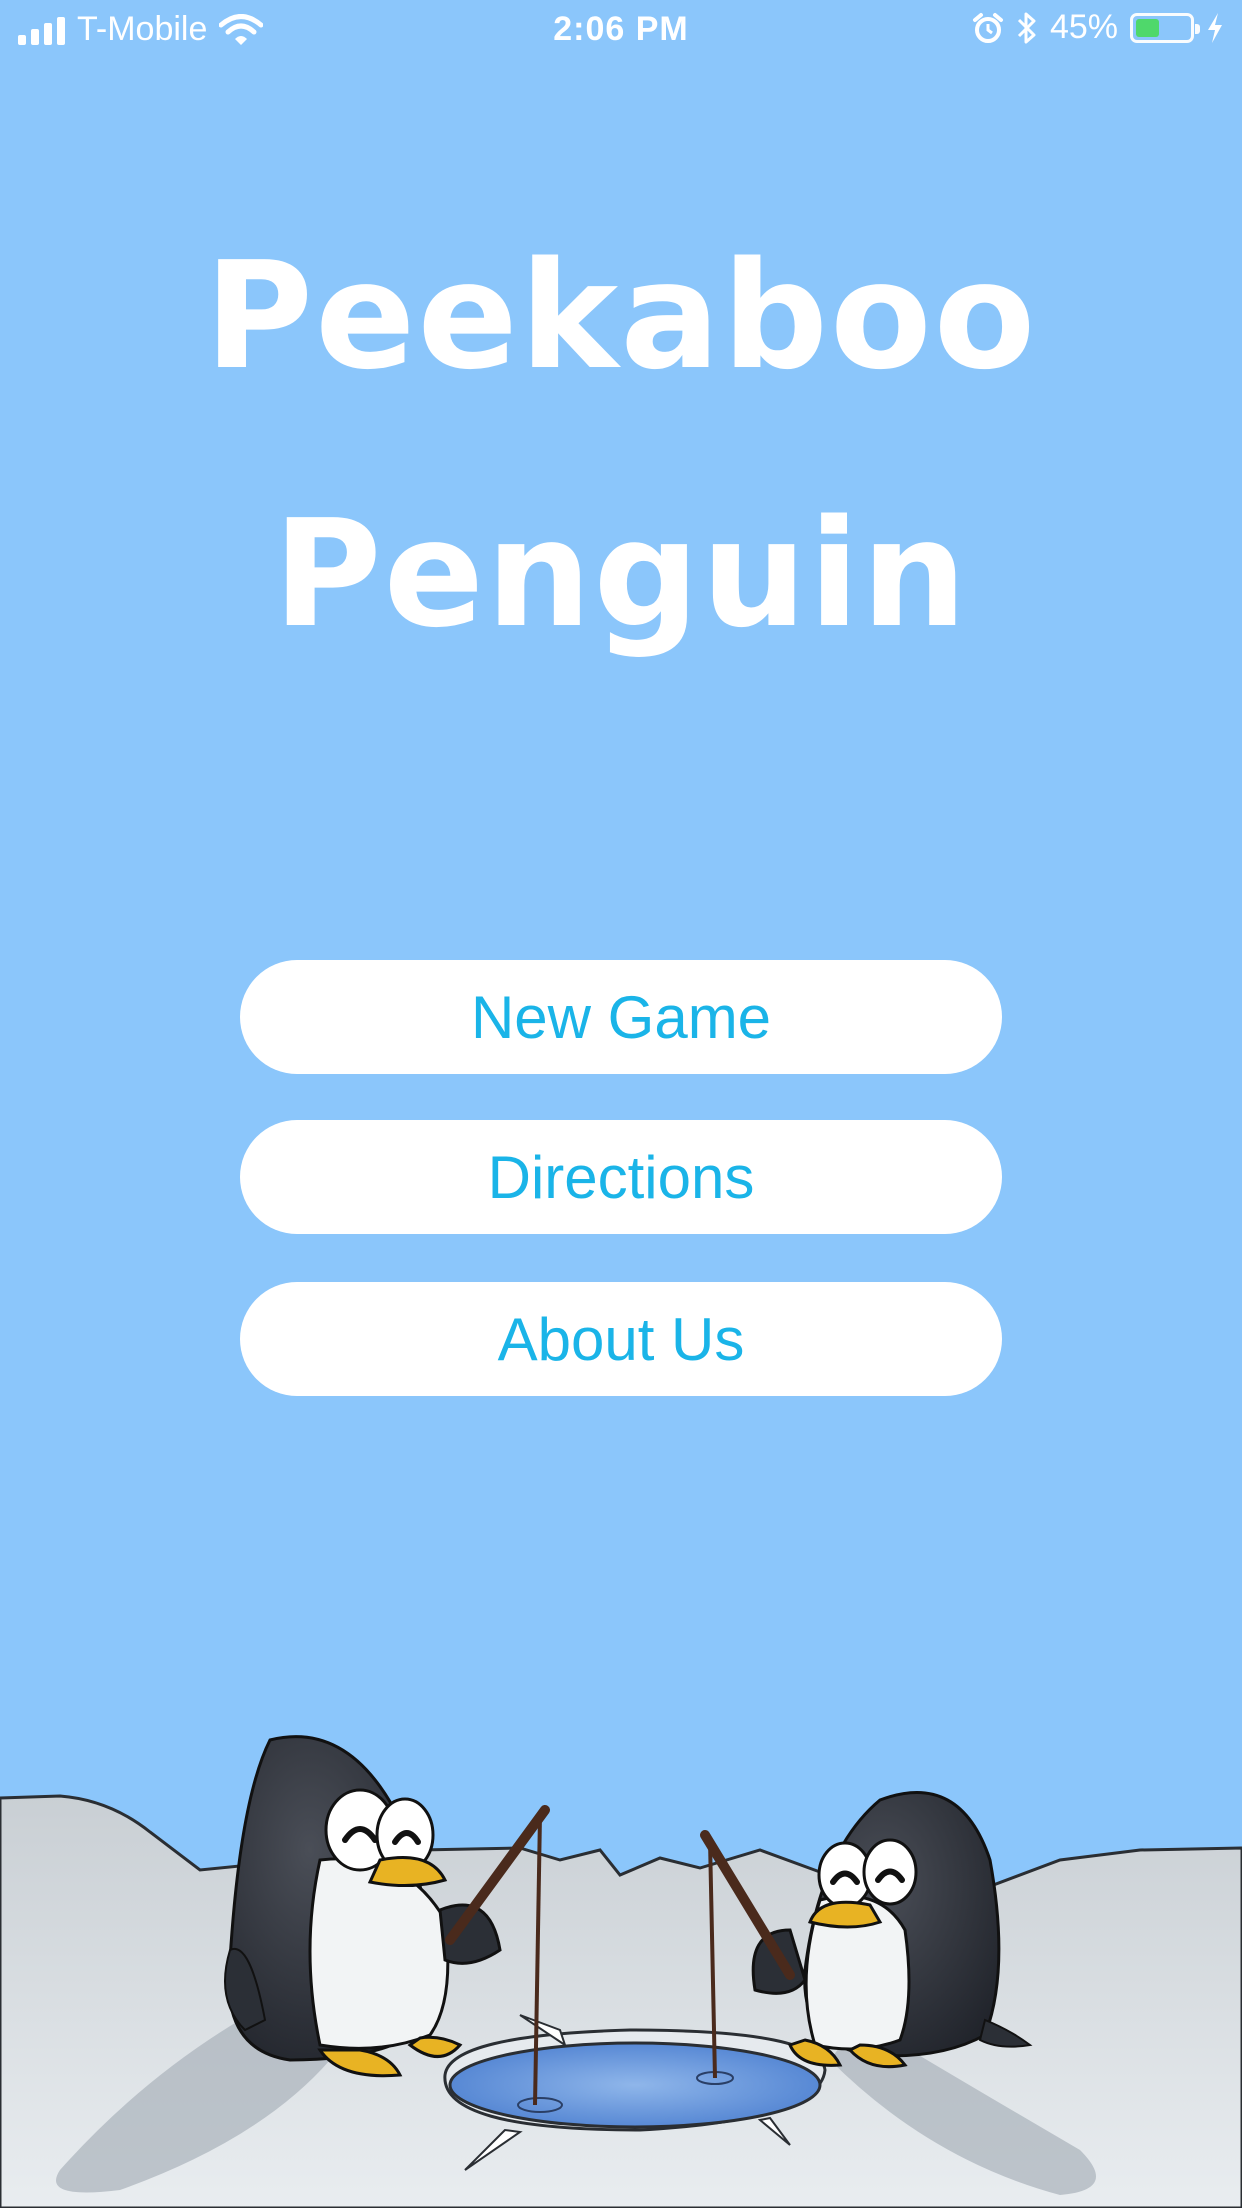 This screenshot has width=1242, height=2208. I want to click on directions-button: Directions, so click(621, 1177).